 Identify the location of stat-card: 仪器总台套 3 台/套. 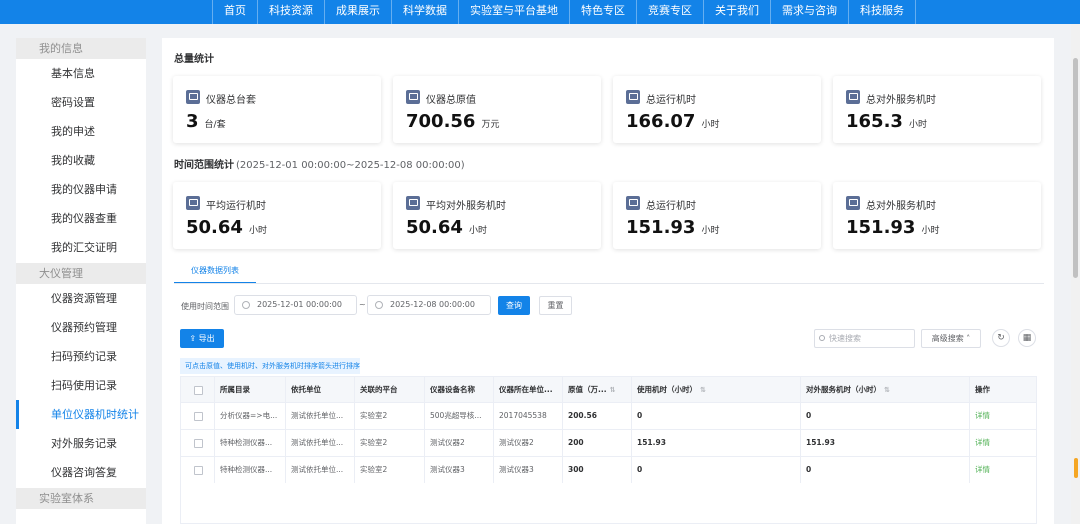
(277, 109).